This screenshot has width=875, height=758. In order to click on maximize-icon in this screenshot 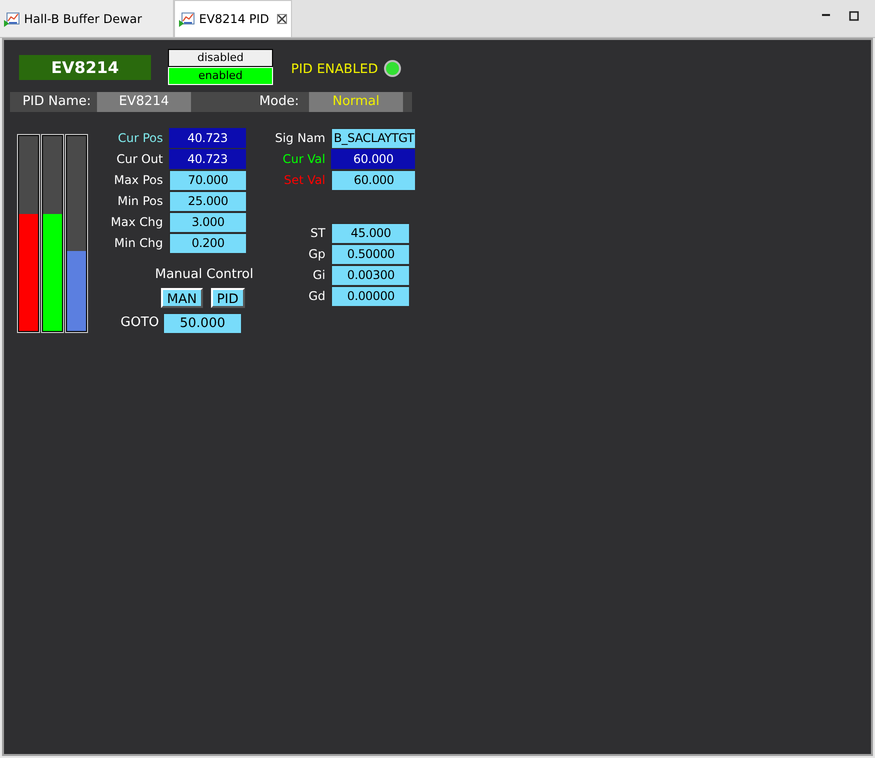, I will do `click(854, 16)`.